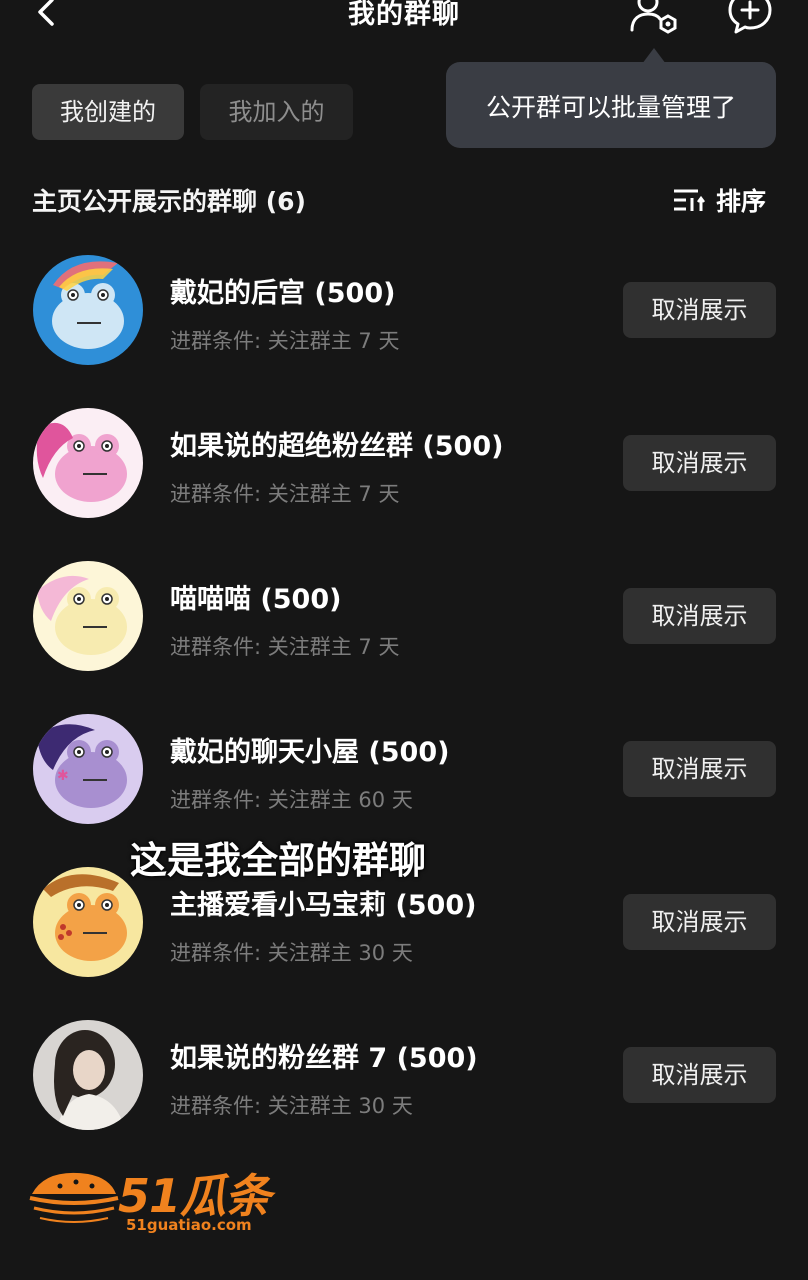 This screenshot has height=1280, width=808. Describe the element at coordinates (337, 446) in the screenshot. I see `group-name: 如果说的超绝粉丝群 (500)` at that location.